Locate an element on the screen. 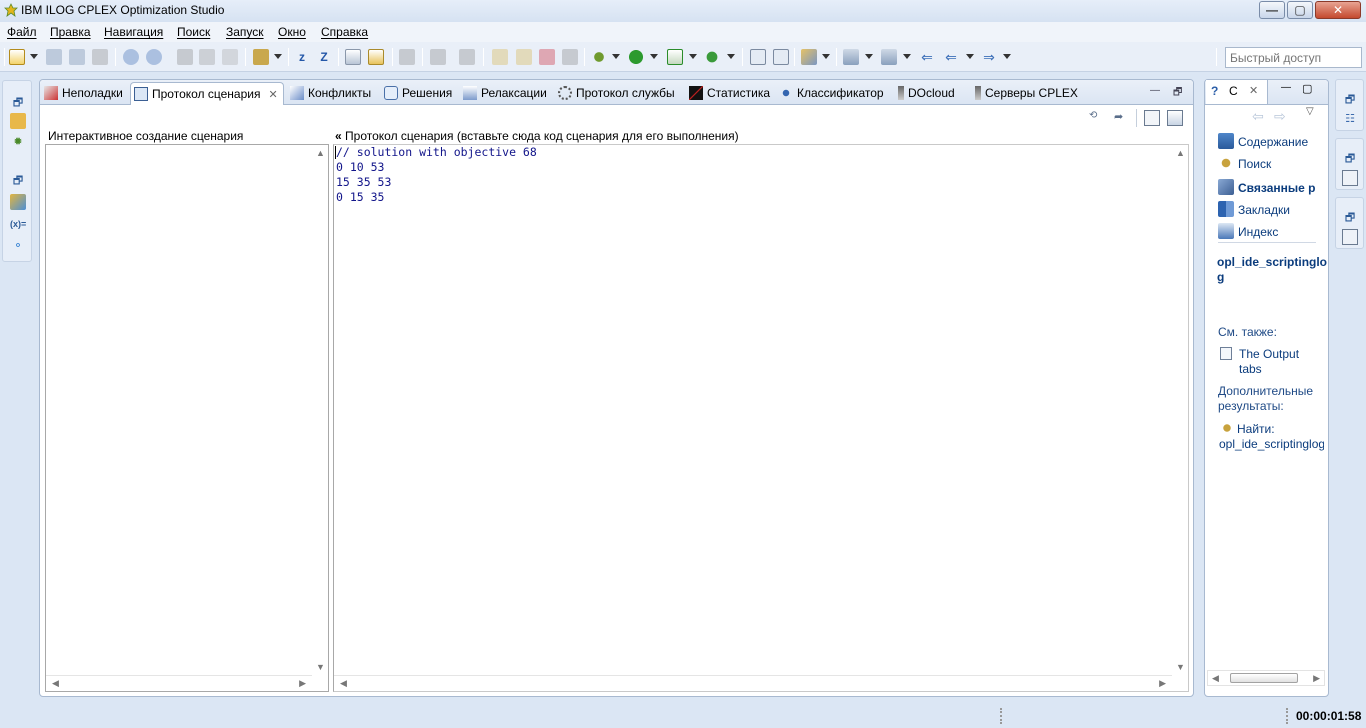 This screenshot has width=1366, height=728. undo-icon is located at coordinates (131, 57).